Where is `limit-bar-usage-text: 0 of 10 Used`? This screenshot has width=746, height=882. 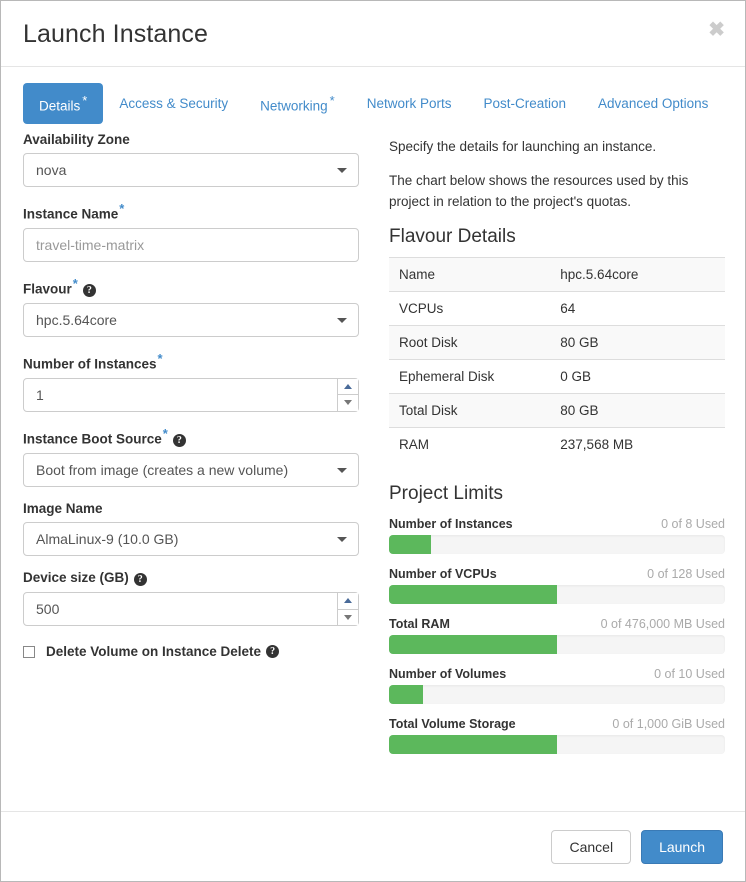 limit-bar-usage-text: 0 of 10 Used is located at coordinates (689, 673).